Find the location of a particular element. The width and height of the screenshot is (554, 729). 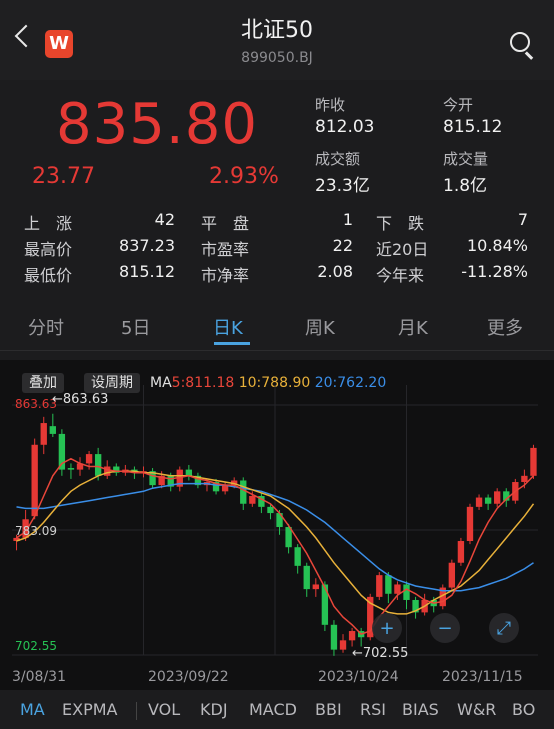

ind-vol: VOL is located at coordinates (164, 709).